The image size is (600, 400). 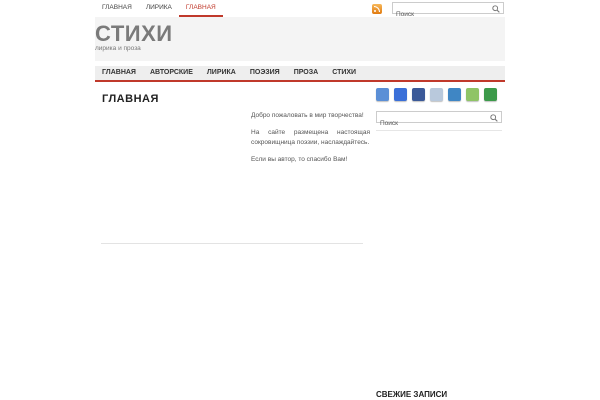 What do you see at coordinates (490, 94) in the screenshot?
I see `excel-icon` at bounding box center [490, 94].